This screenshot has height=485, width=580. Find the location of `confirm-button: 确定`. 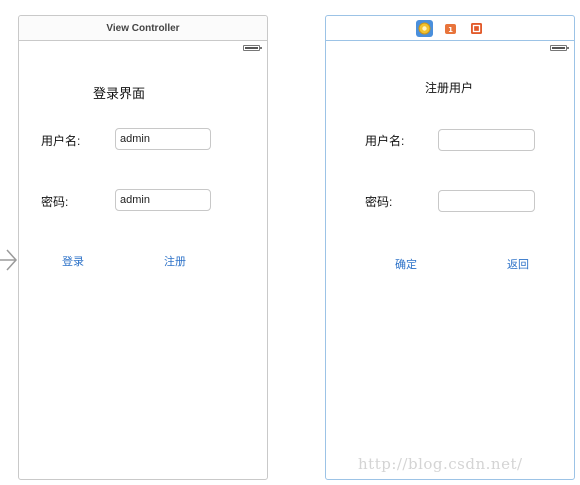

confirm-button: 确定 is located at coordinates (406, 264).